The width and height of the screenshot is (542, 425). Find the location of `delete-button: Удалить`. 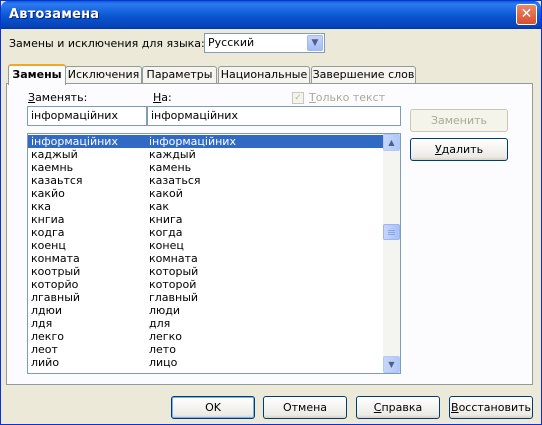

delete-button: Удалить is located at coordinates (459, 149).